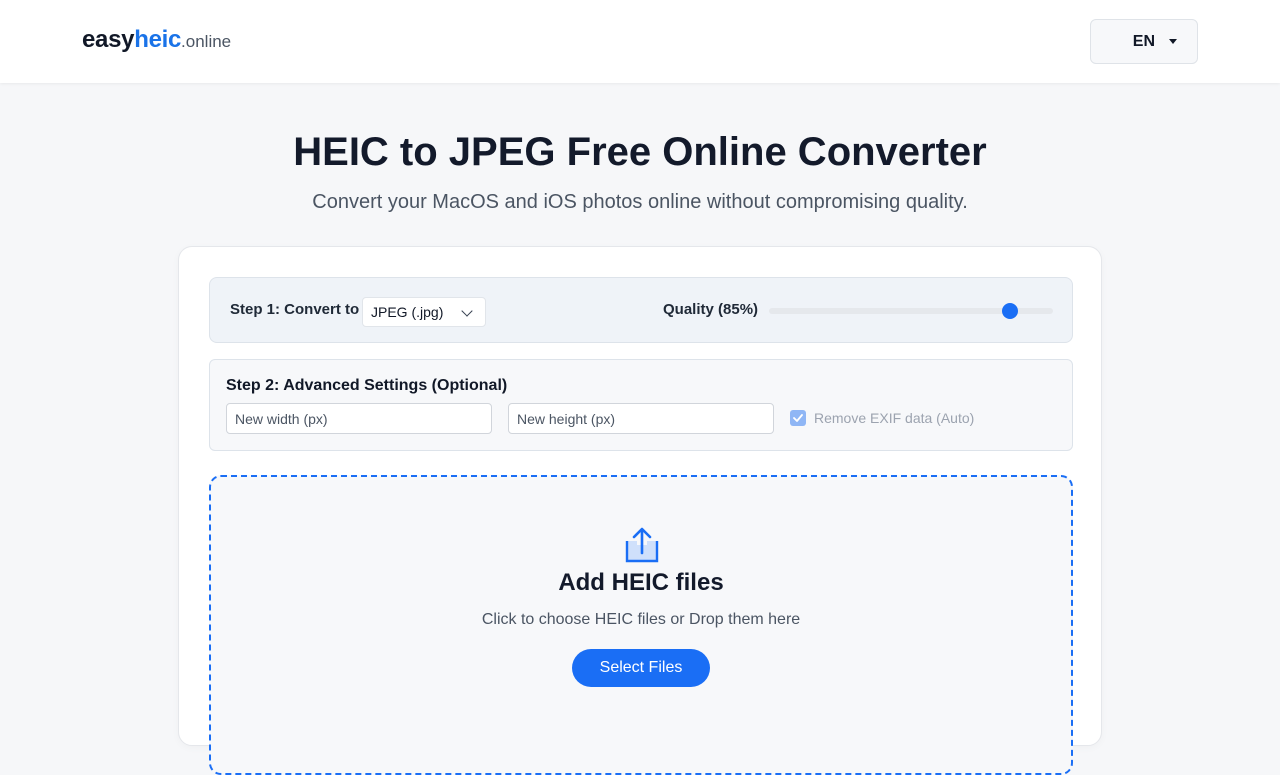  What do you see at coordinates (295, 309) in the screenshot?
I see `step1-label: Step 1: Convert to` at bounding box center [295, 309].